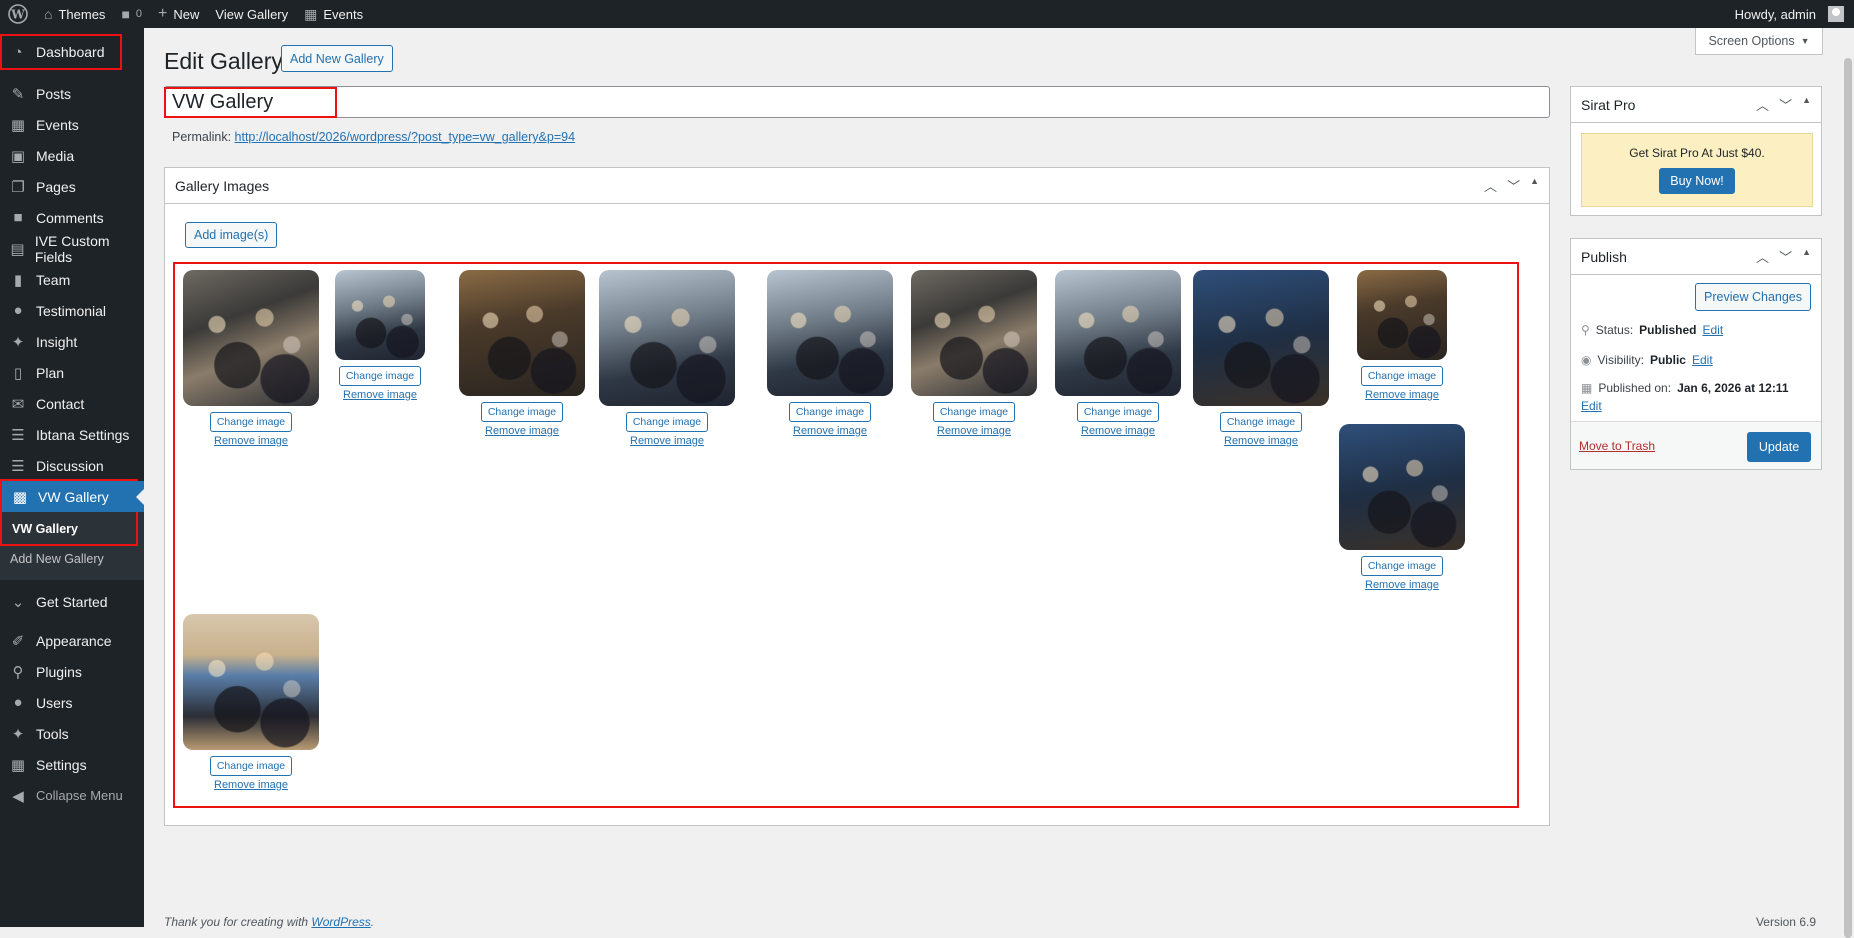  I want to click on sidebar-item-events: ▦ Events, so click(72, 124).